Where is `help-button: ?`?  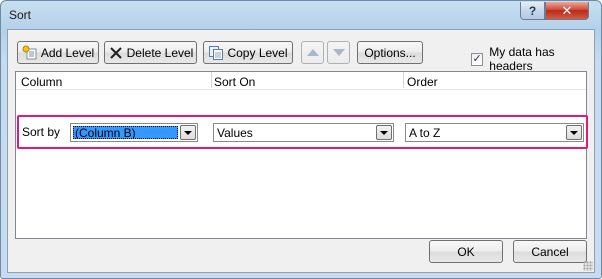 help-button: ? is located at coordinates (532, 11).